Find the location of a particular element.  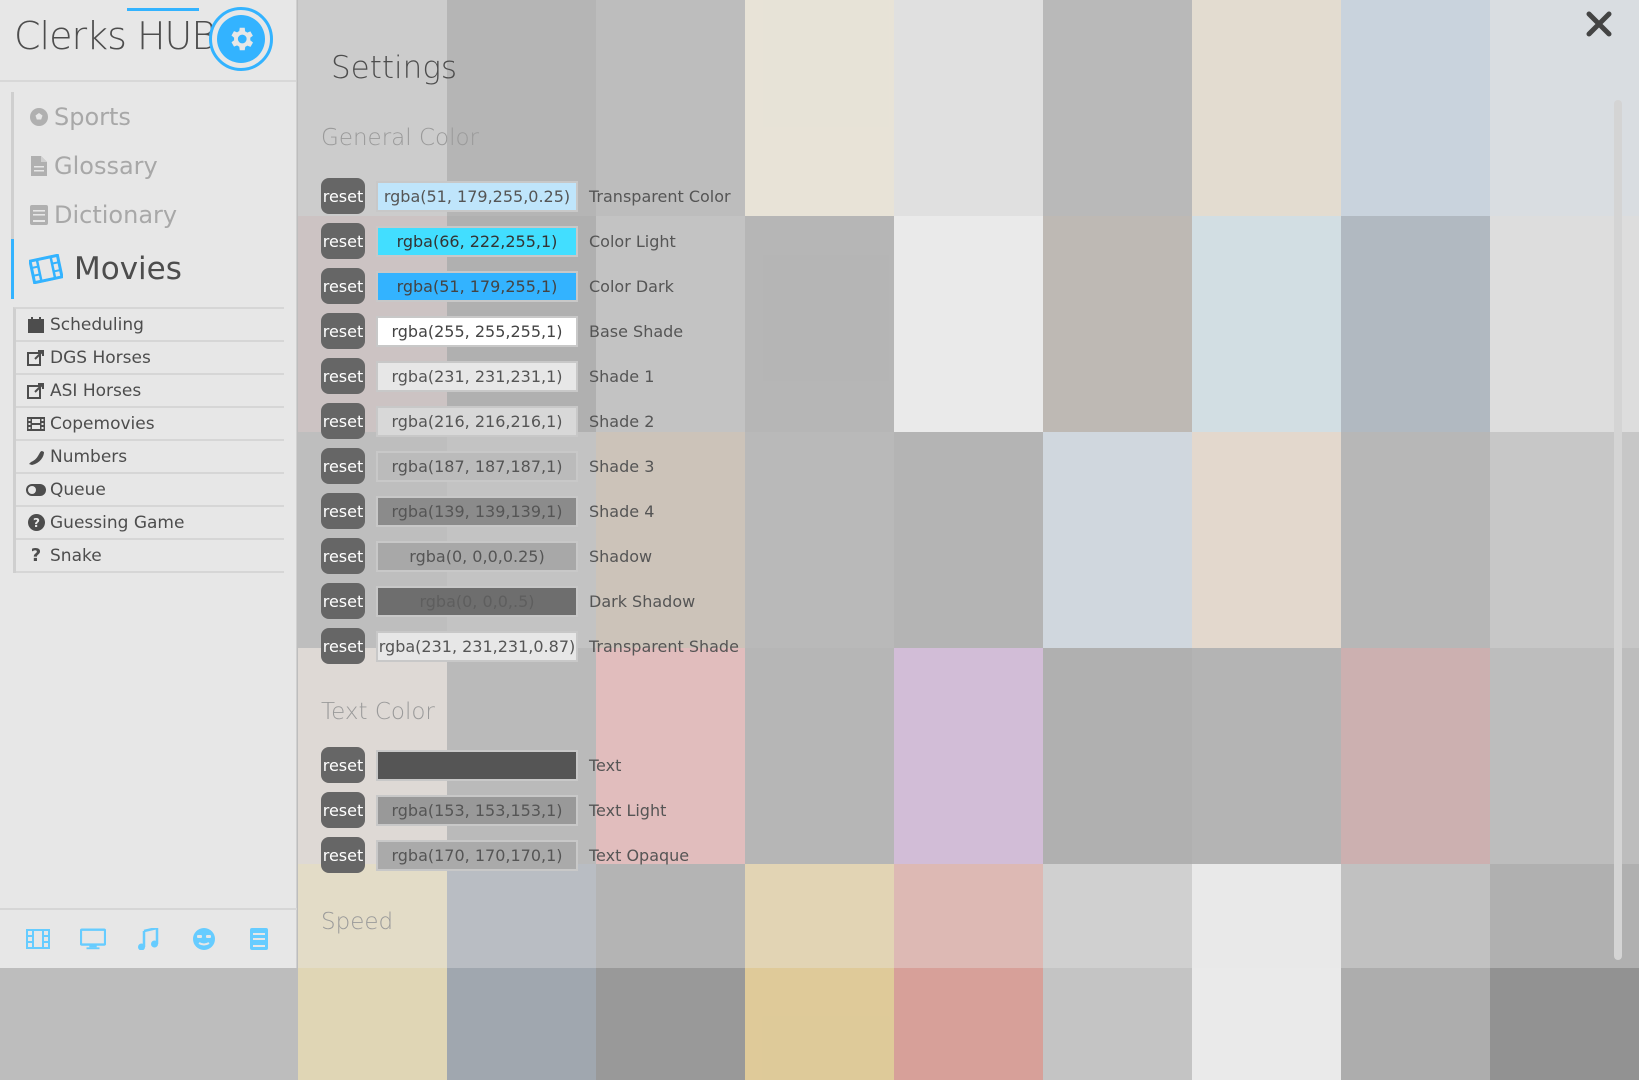

color-value-field: rgba(216, 216,216,1) is located at coordinates (477, 421).